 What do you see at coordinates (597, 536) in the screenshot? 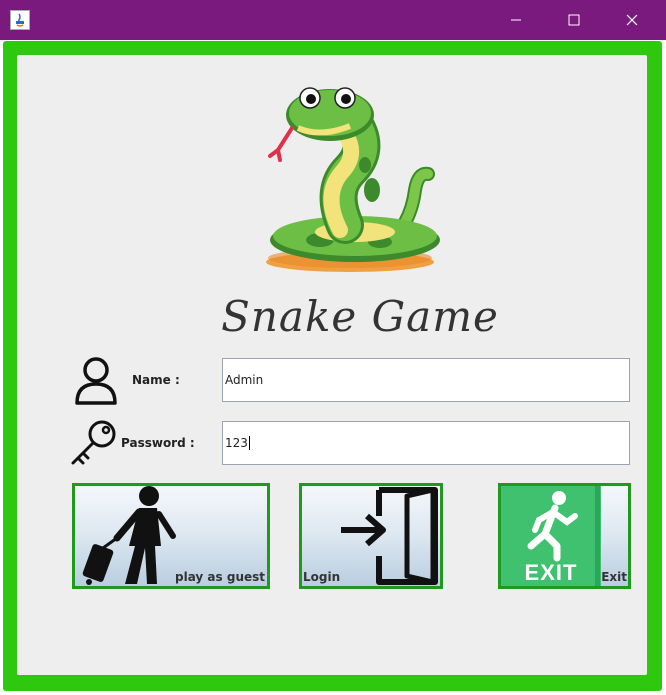
I see `exit-sign-edge` at bounding box center [597, 536].